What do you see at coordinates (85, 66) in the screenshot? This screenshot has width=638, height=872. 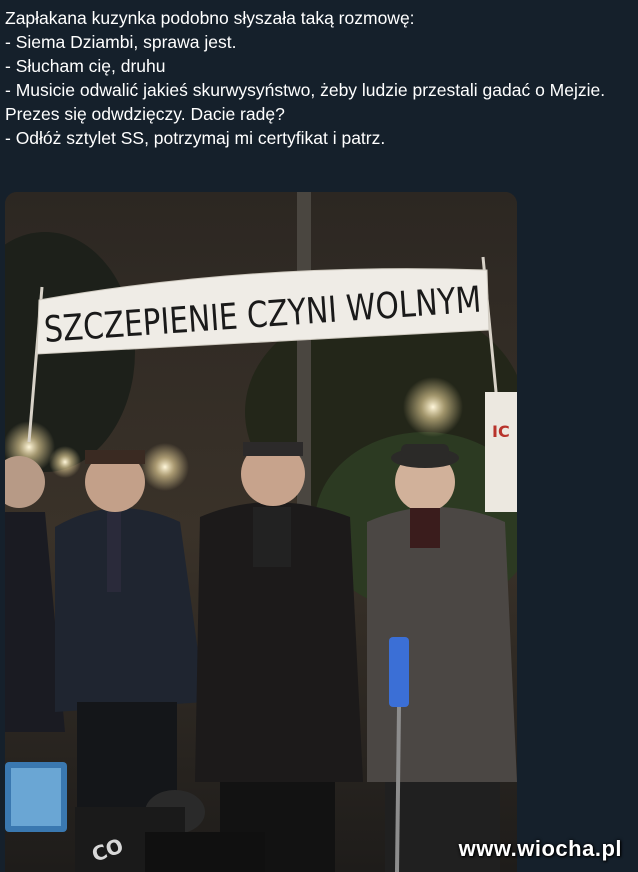 I see `post-line-3: - Słucham cię, druhu` at bounding box center [85, 66].